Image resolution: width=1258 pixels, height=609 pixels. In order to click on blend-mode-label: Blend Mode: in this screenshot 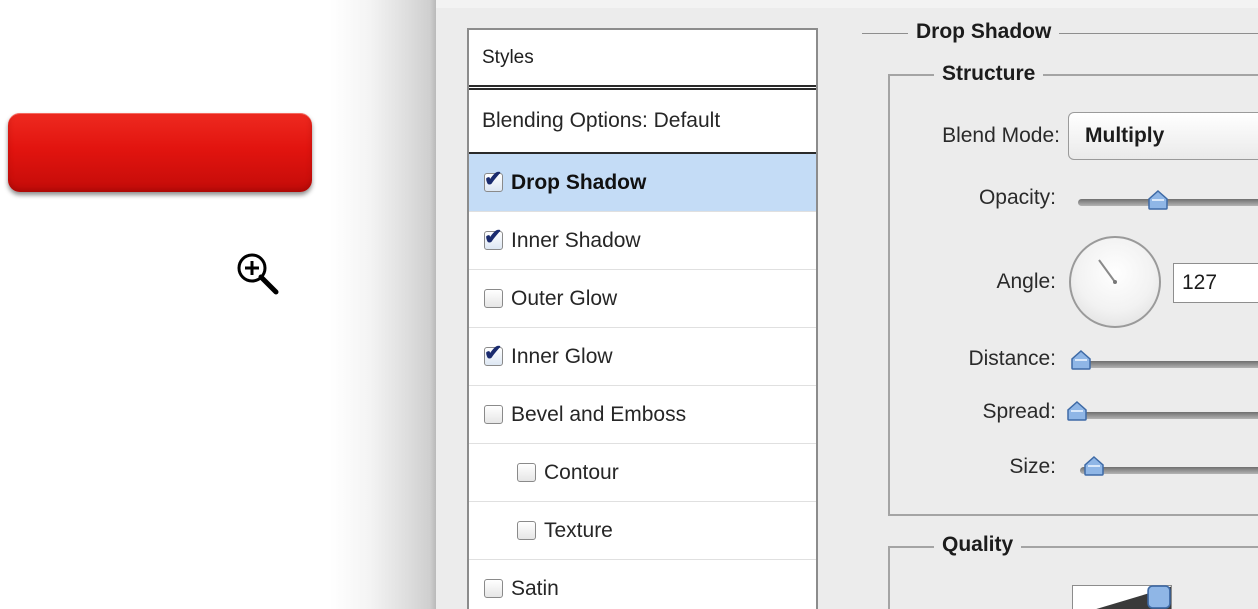, I will do `click(1001, 135)`.